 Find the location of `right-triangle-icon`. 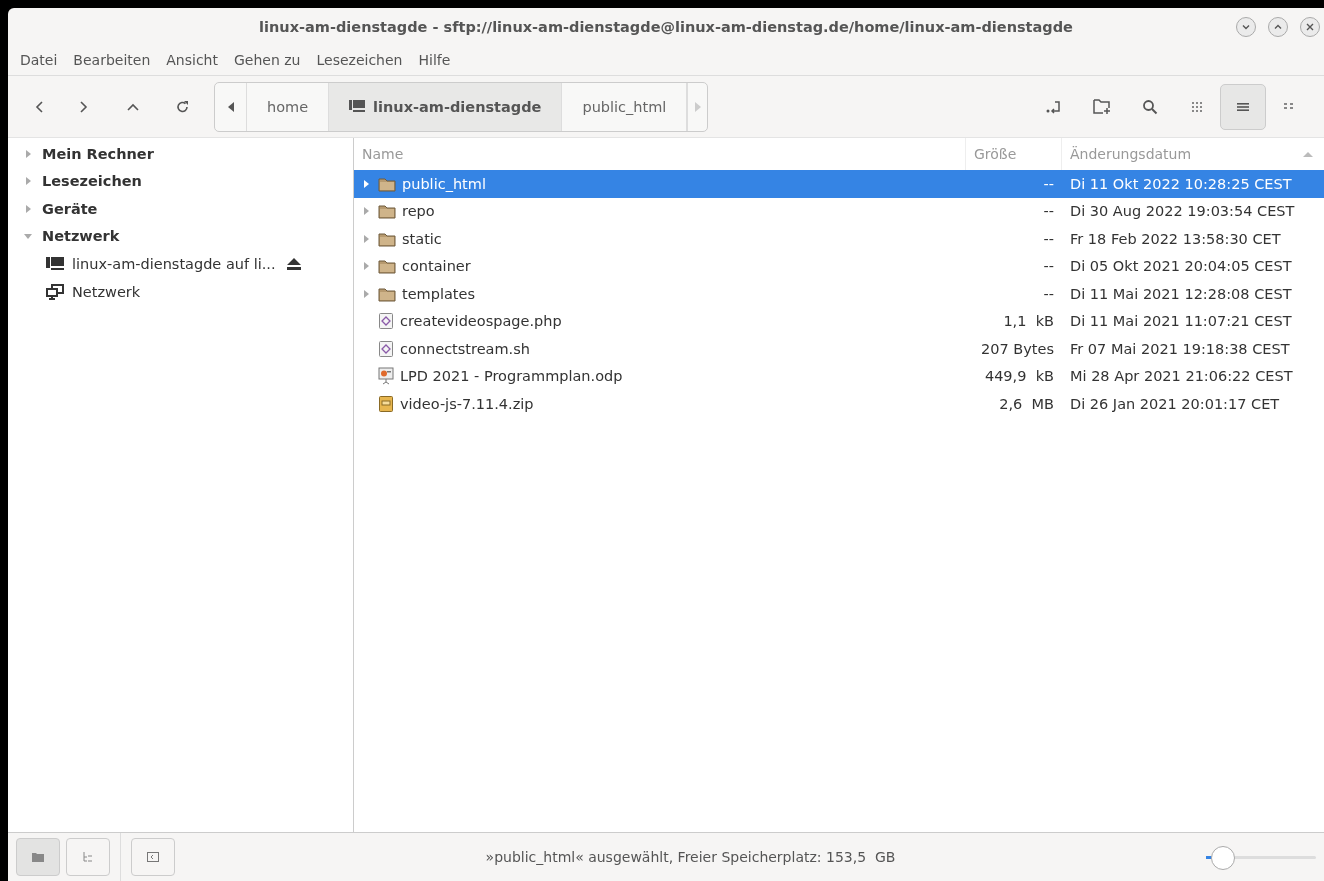

right-triangle-icon is located at coordinates (697, 106).